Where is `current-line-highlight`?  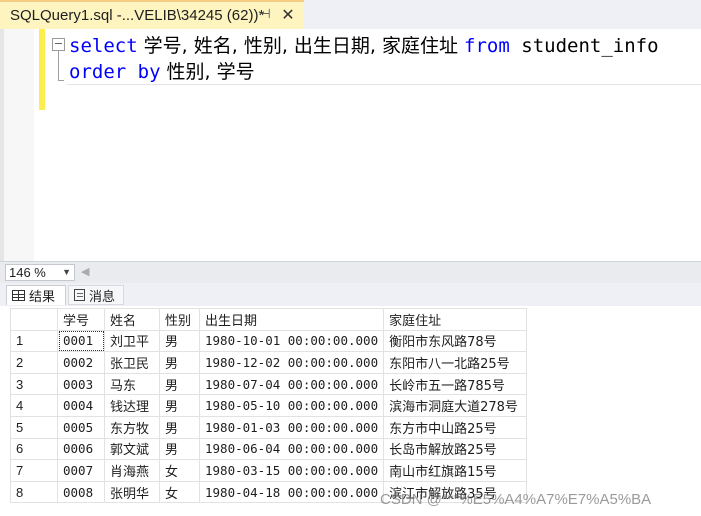 current-line-highlight is located at coordinates (384, 84).